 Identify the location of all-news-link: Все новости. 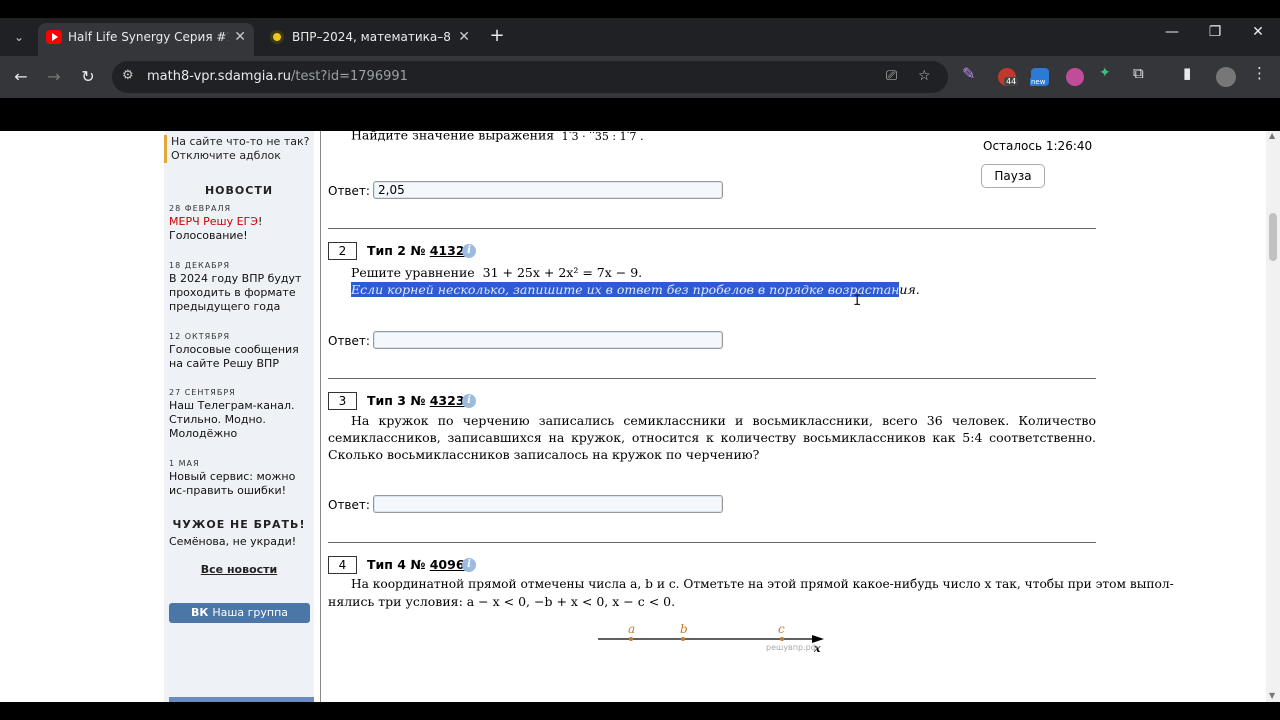
(239, 569).